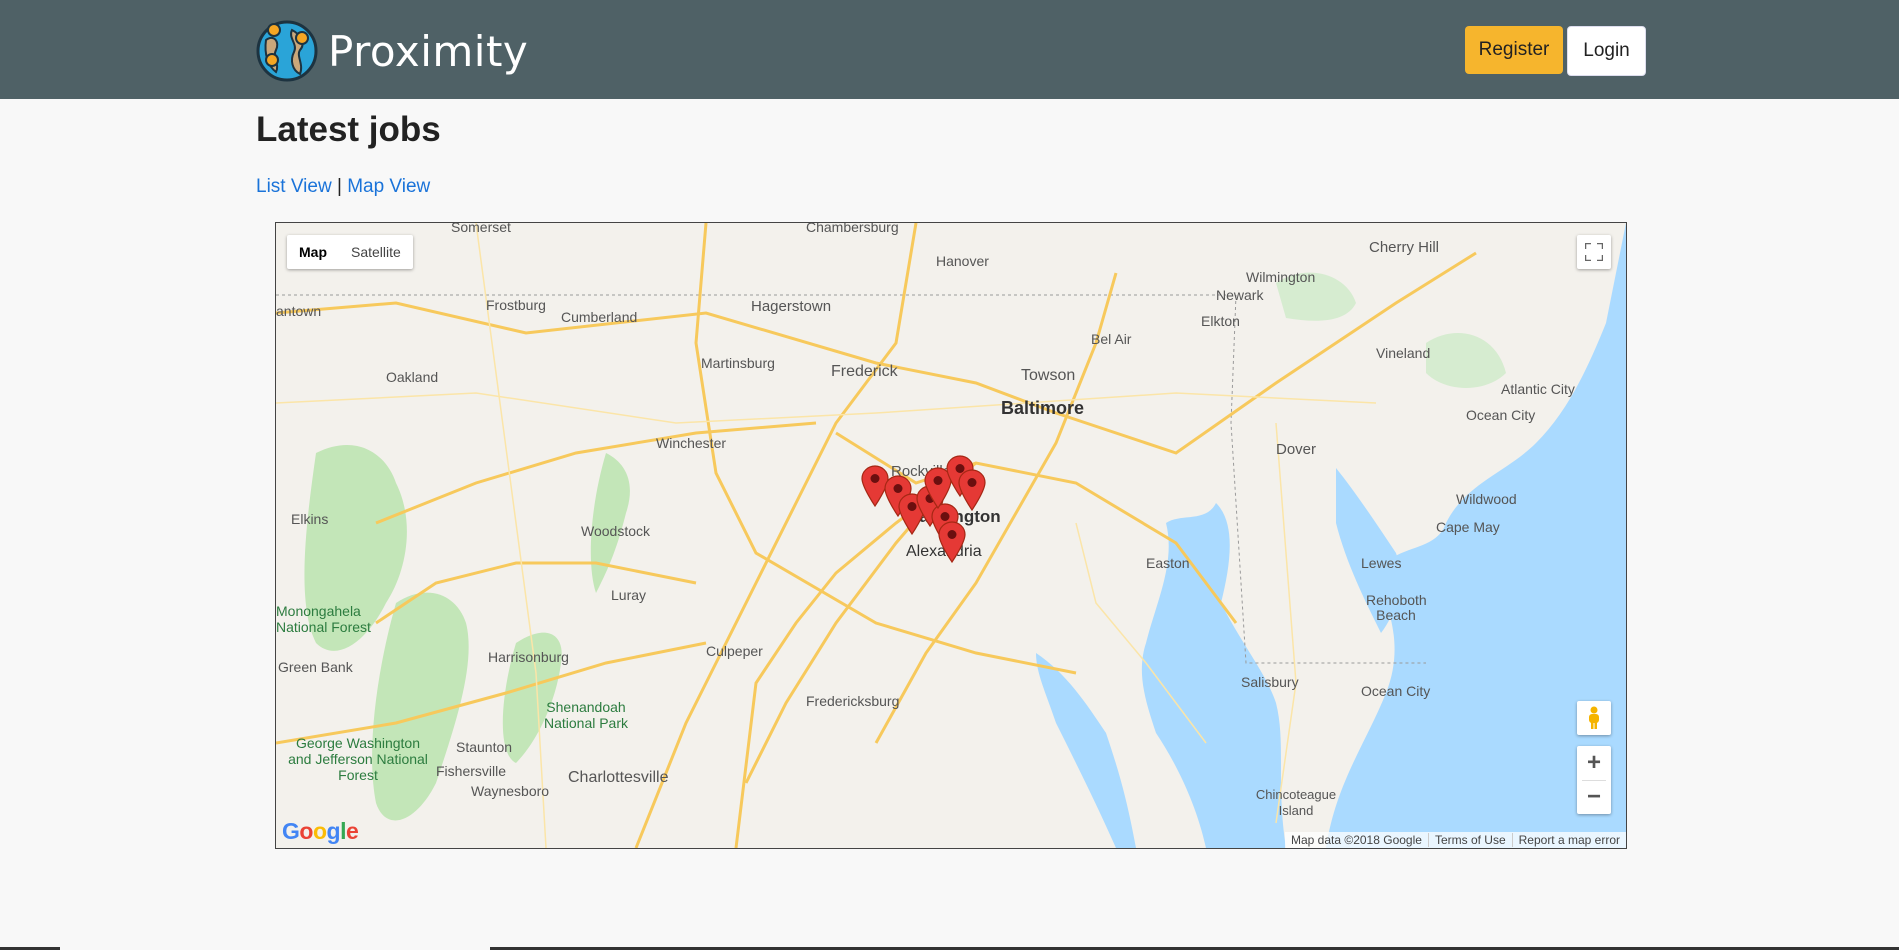  What do you see at coordinates (1111, 339) in the screenshot?
I see `place-label: Bel Air` at bounding box center [1111, 339].